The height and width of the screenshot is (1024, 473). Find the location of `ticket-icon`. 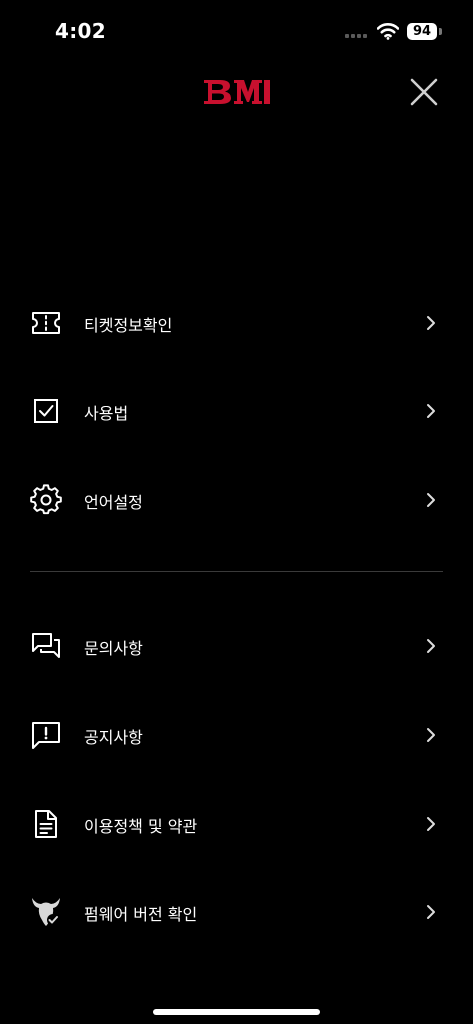

ticket-icon is located at coordinates (46, 323).